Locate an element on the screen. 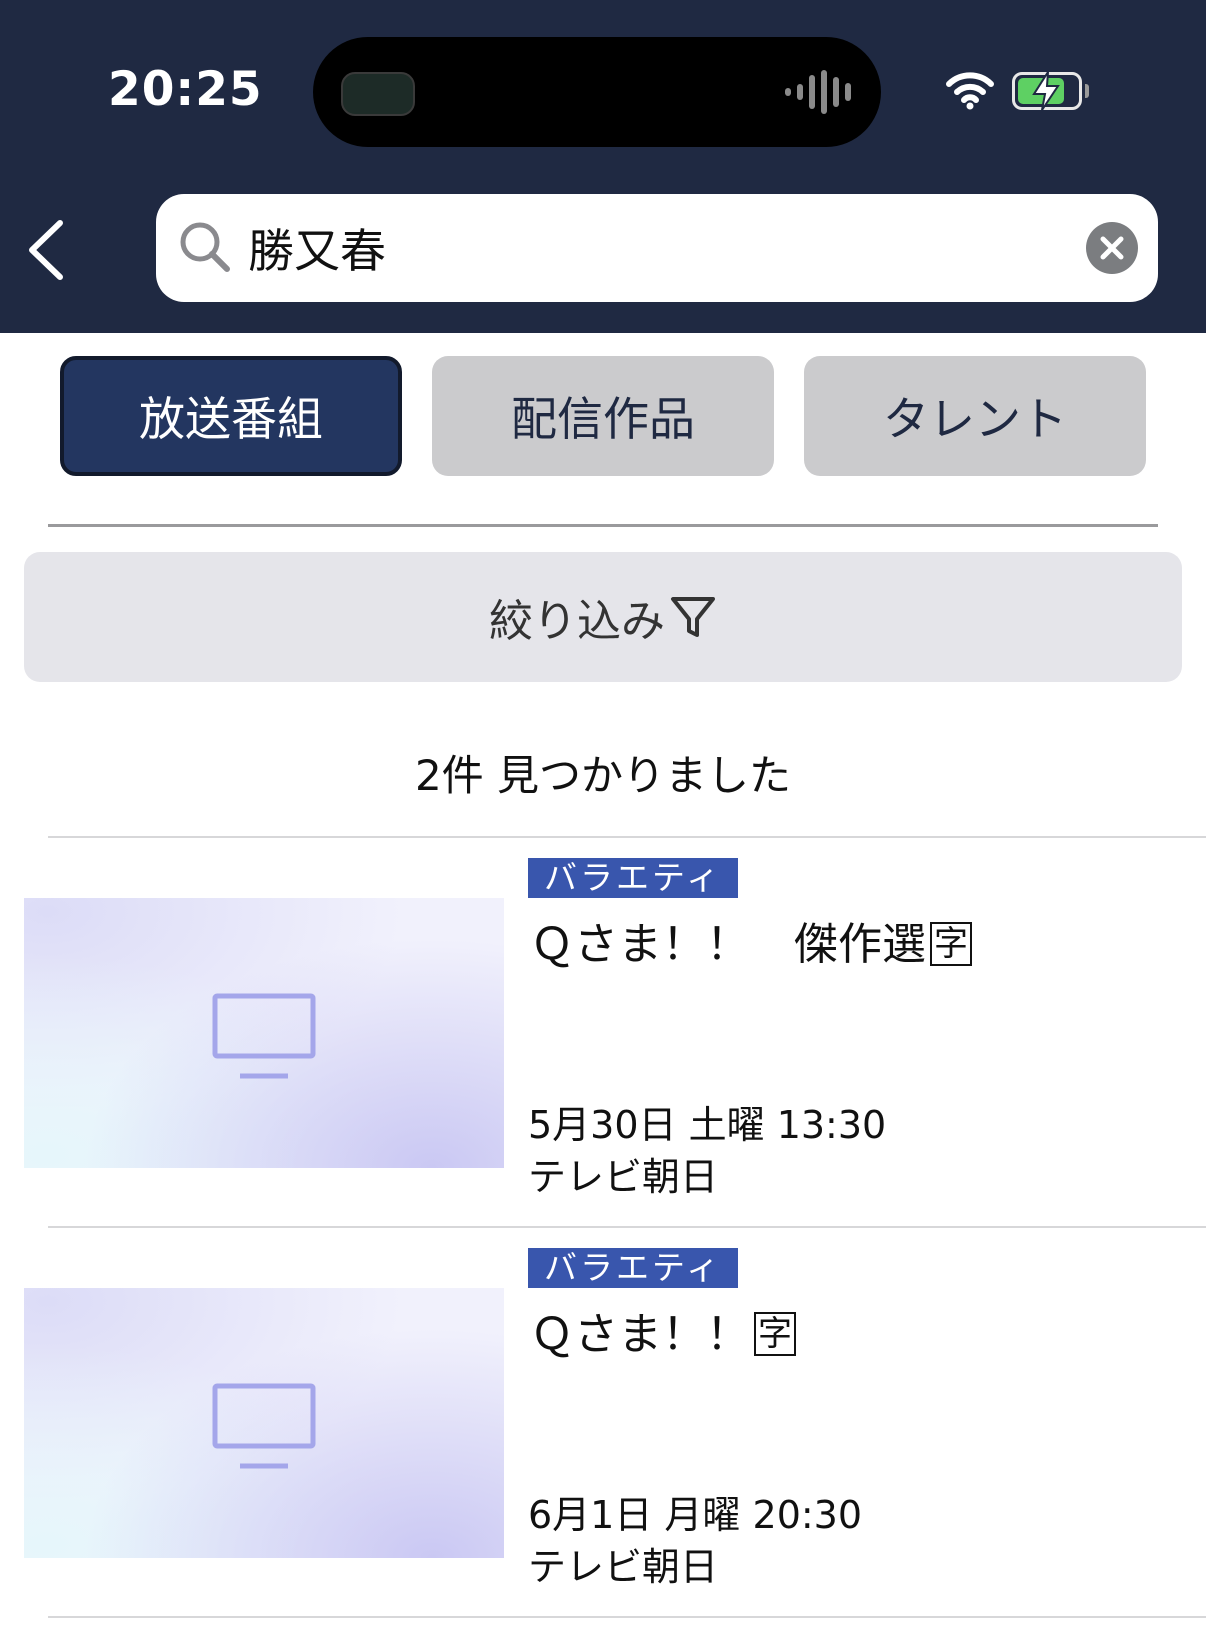 This screenshot has width=1206, height=1629. status-time: 20:25 is located at coordinates (185, 89).